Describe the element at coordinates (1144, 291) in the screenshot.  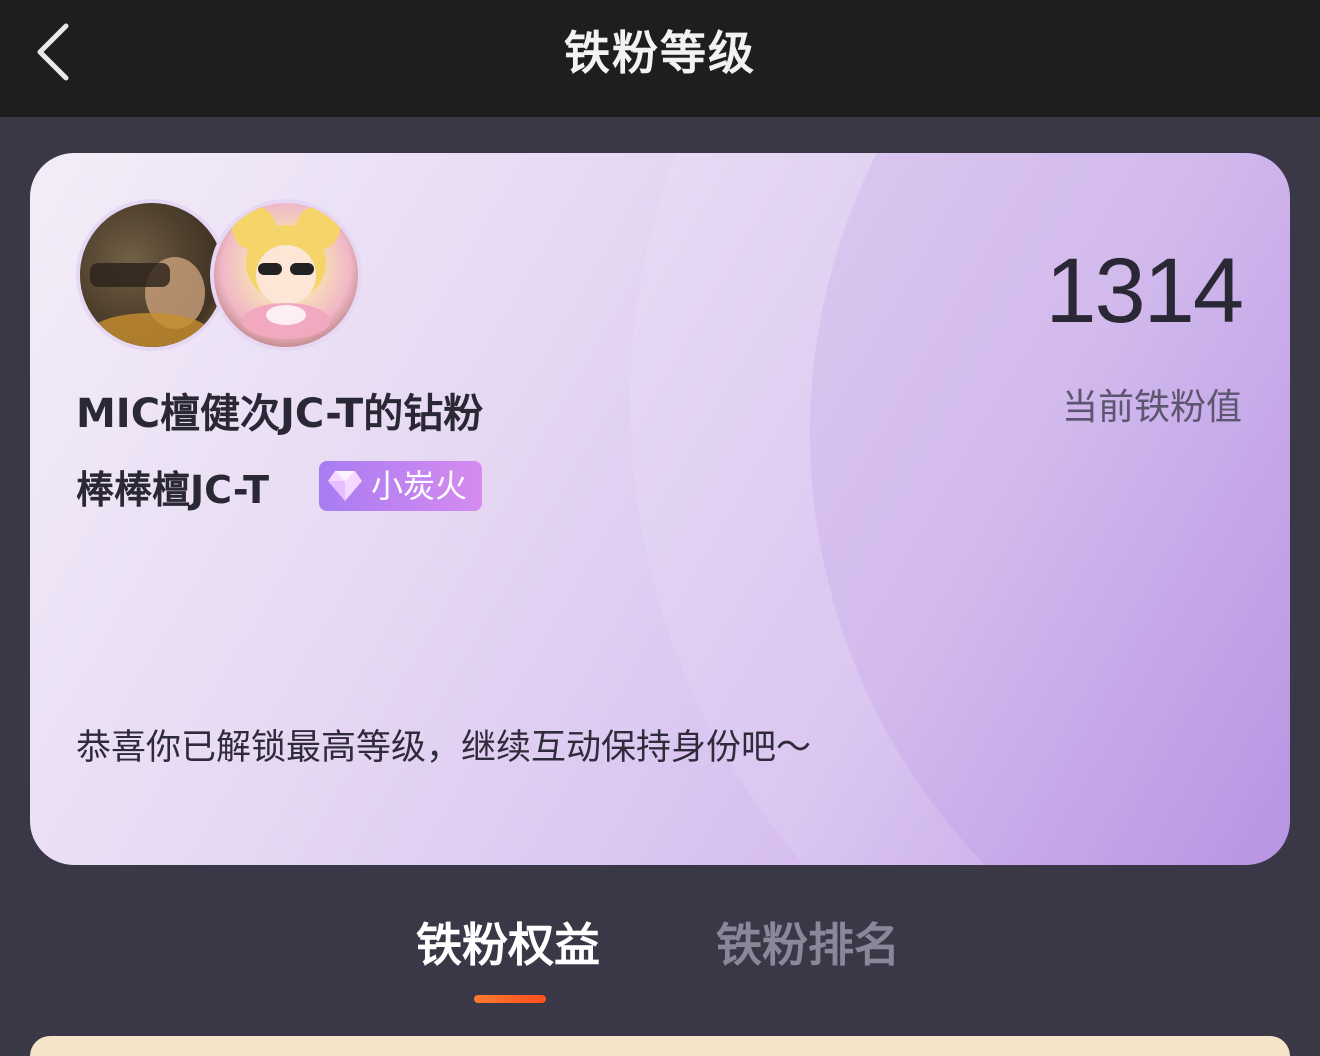
I see `fan-value: 1314` at that location.